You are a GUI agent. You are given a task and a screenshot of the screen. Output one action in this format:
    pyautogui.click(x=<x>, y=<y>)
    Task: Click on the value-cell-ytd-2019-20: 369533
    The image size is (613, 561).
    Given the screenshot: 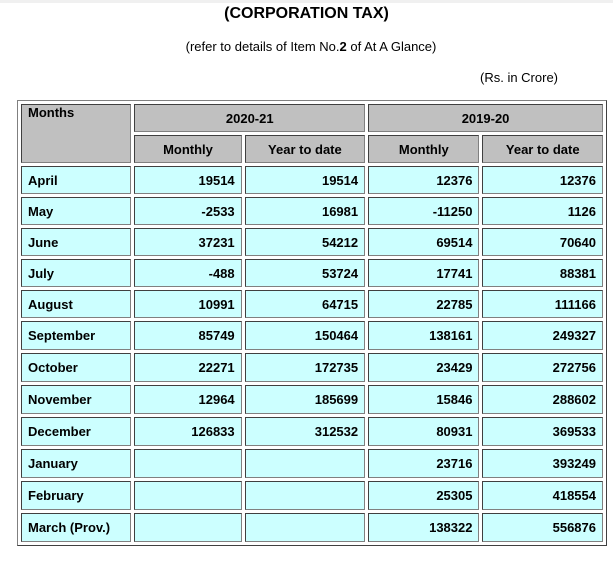 What is the action you would take?
    pyautogui.click(x=542, y=431)
    